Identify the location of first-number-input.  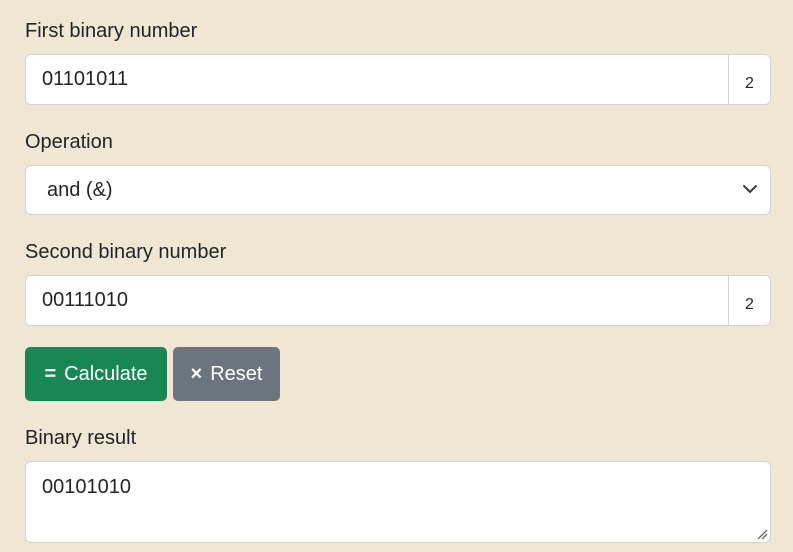
(377, 79).